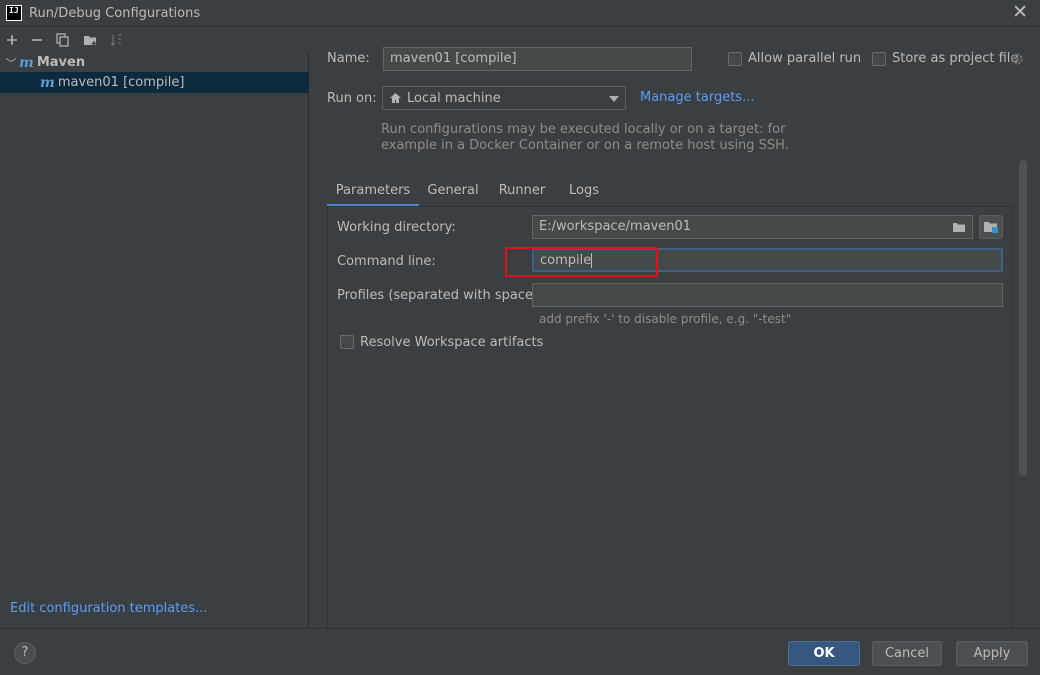 The image size is (1040, 675). What do you see at coordinates (522, 192) in the screenshot?
I see `tab-runner: Runner` at bounding box center [522, 192].